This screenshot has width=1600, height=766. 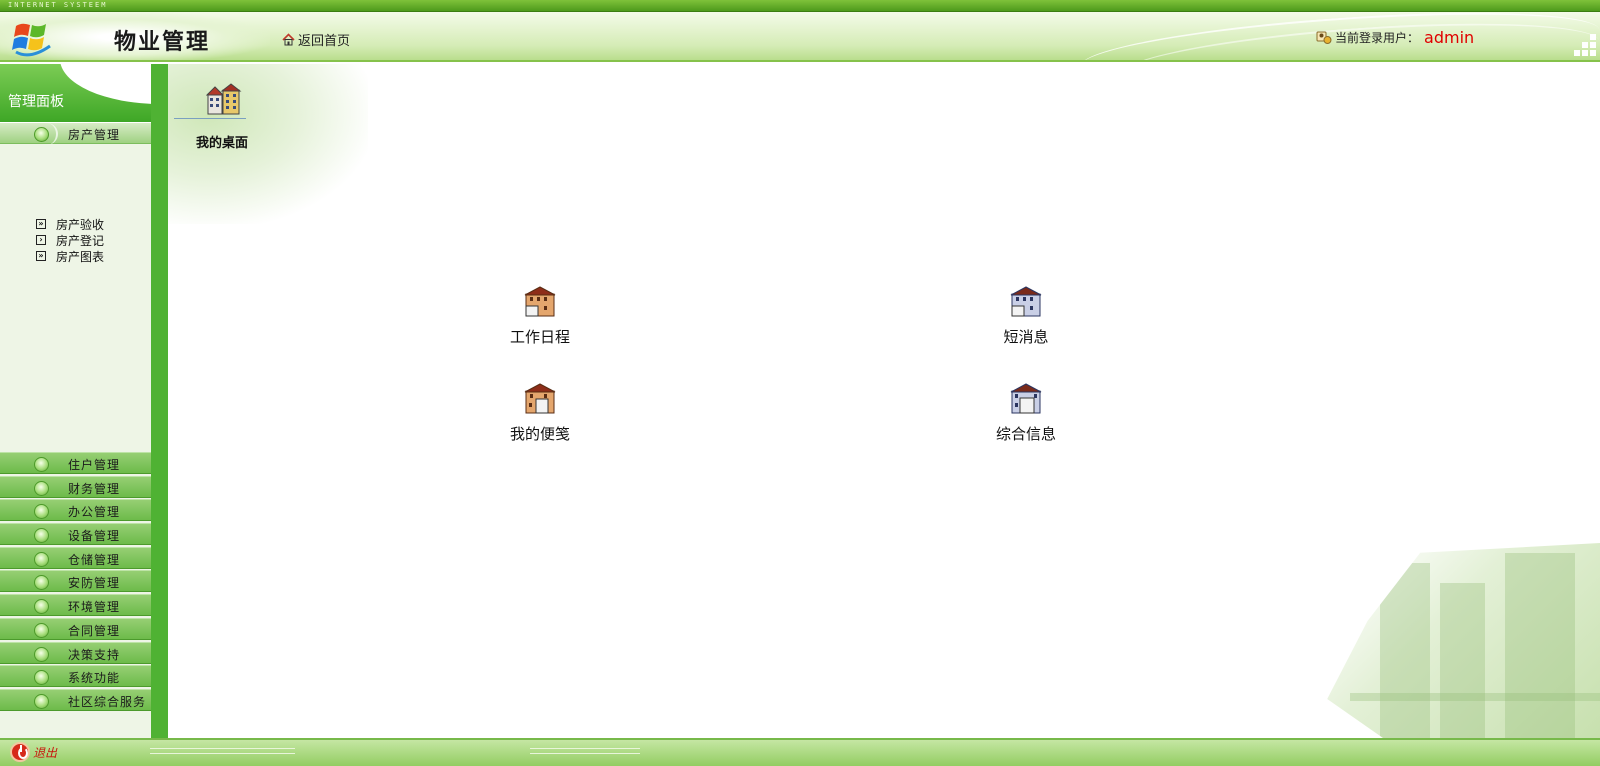 I want to click on shortcut-work-schedule: 工作日程, so click(x=540, y=315).